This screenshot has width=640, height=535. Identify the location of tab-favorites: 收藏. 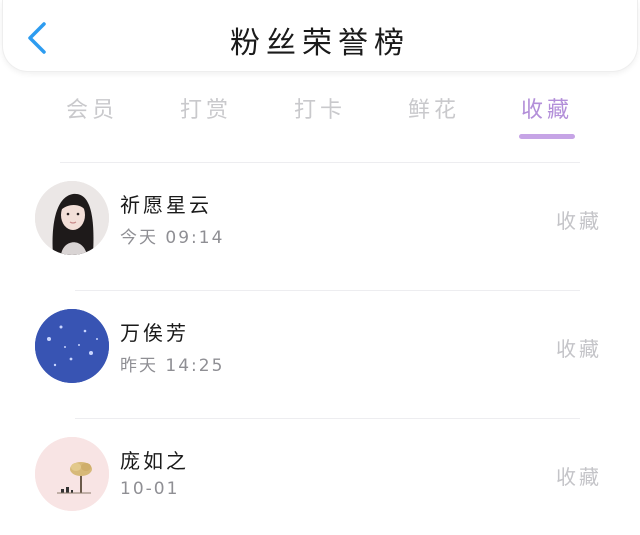
(547, 108).